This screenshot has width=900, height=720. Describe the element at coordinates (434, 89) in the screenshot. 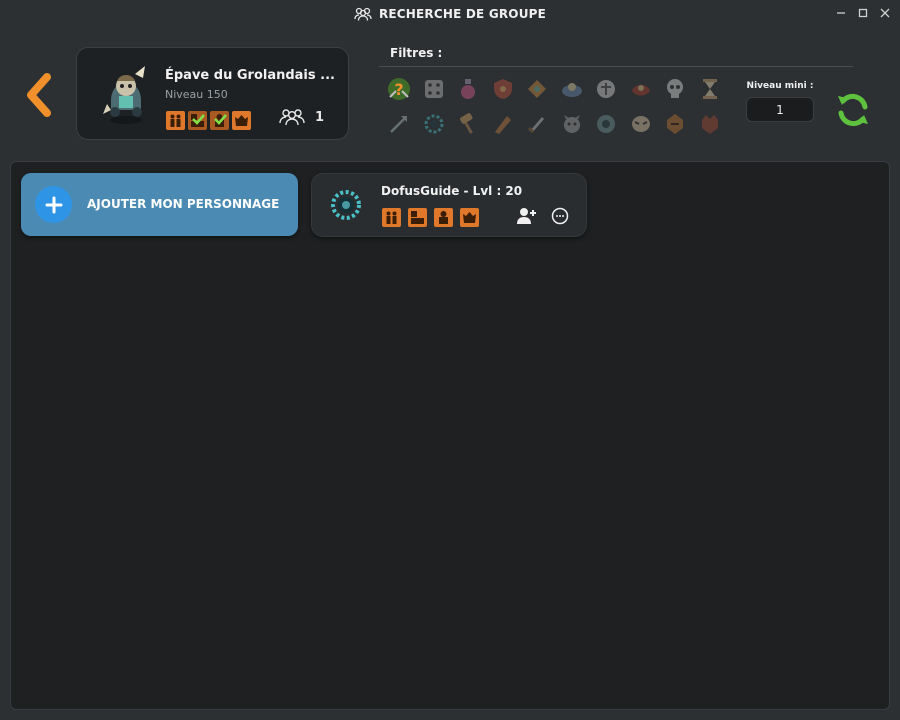

I see `ecaflip-dice-icon` at that location.